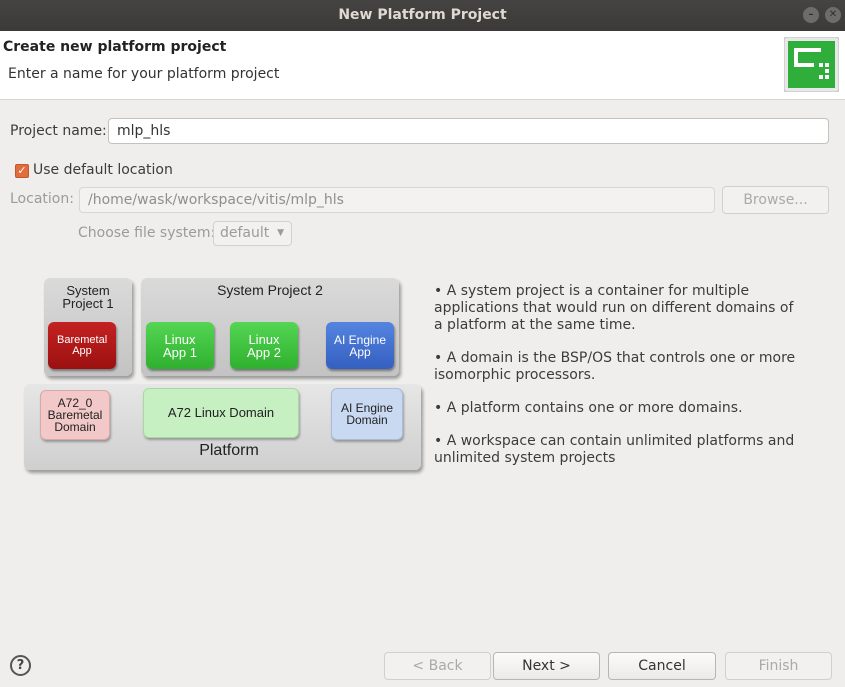  I want to click on ai-engine-domain-label: AI Engine Domain, so click(367, 414).